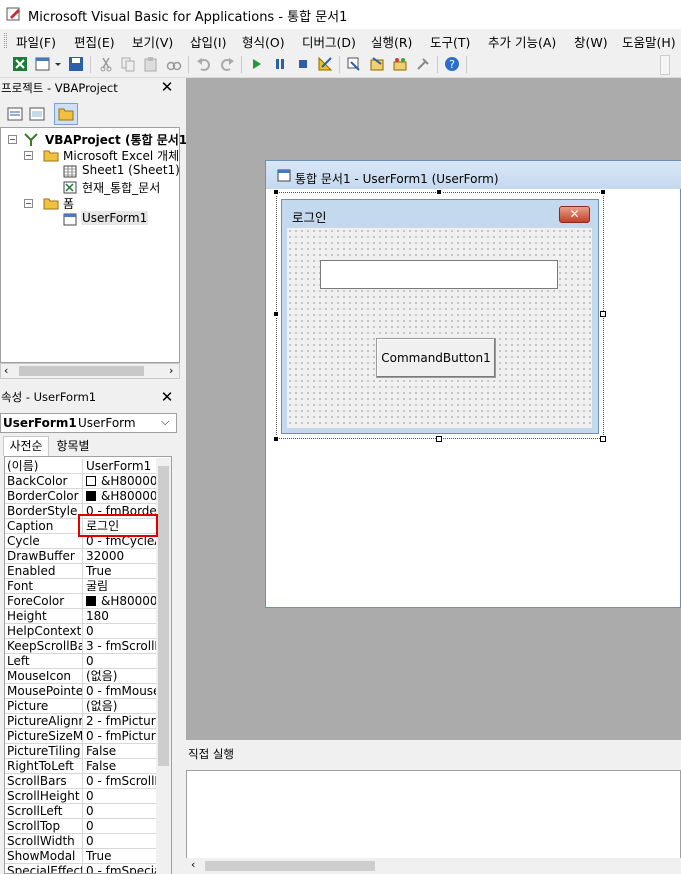  Describe the element at coordinates (439, 274) in the screenshot. I see `textbox-input` at that location.